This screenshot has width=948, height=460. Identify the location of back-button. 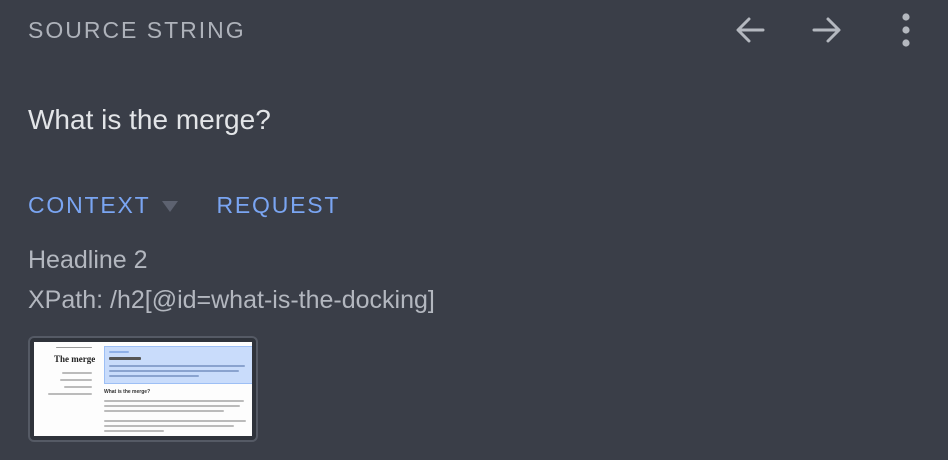
(750, 30).